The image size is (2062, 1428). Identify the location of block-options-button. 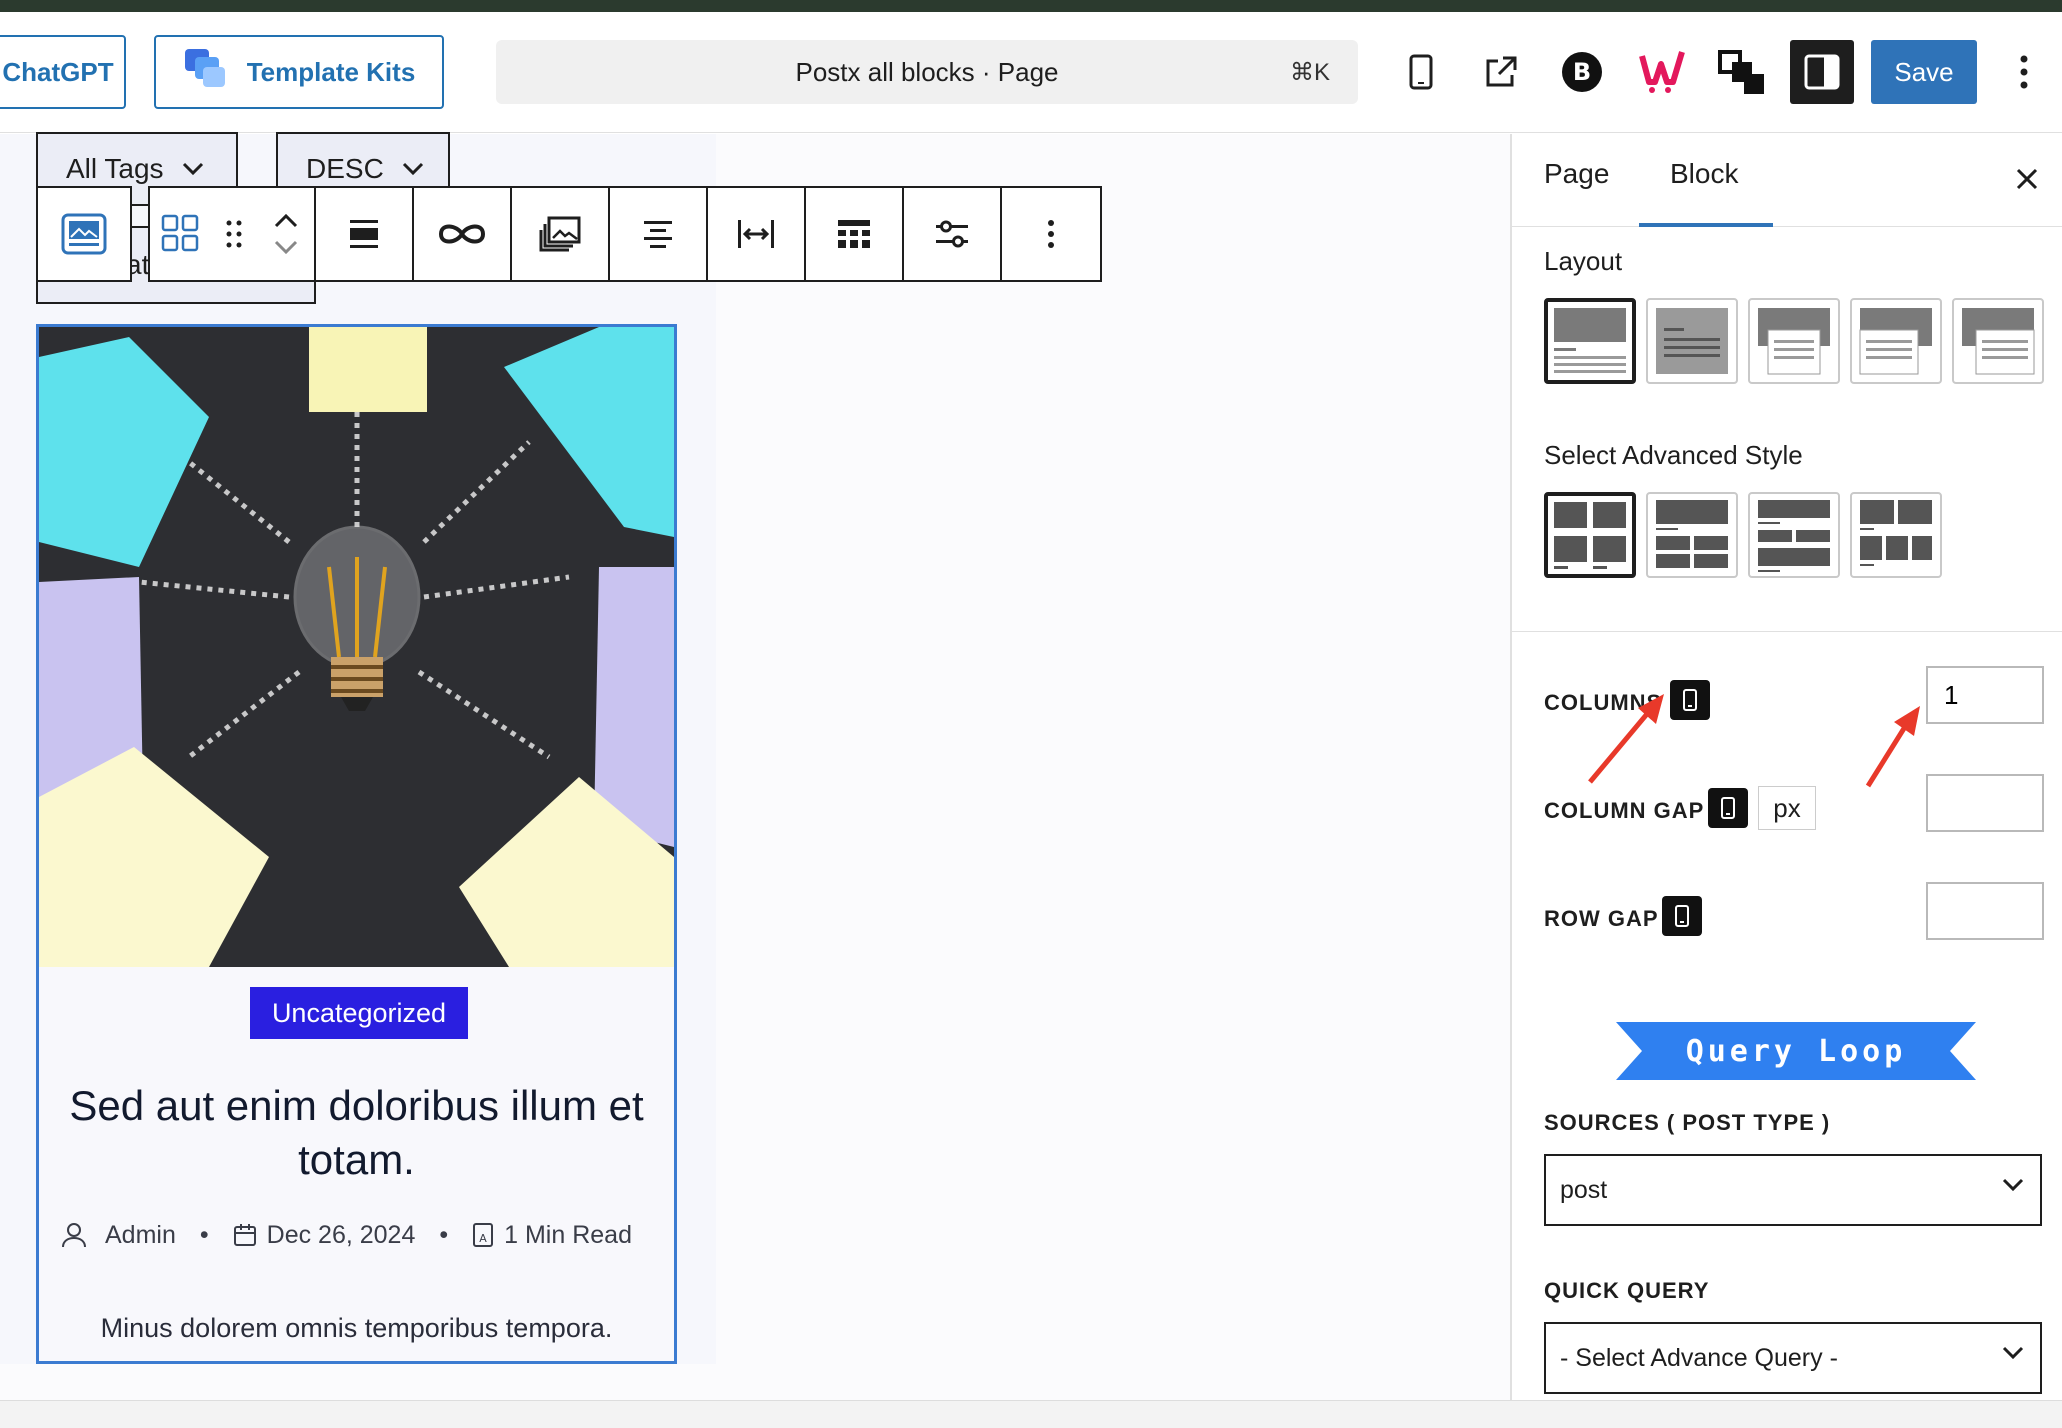
(1051, 234).